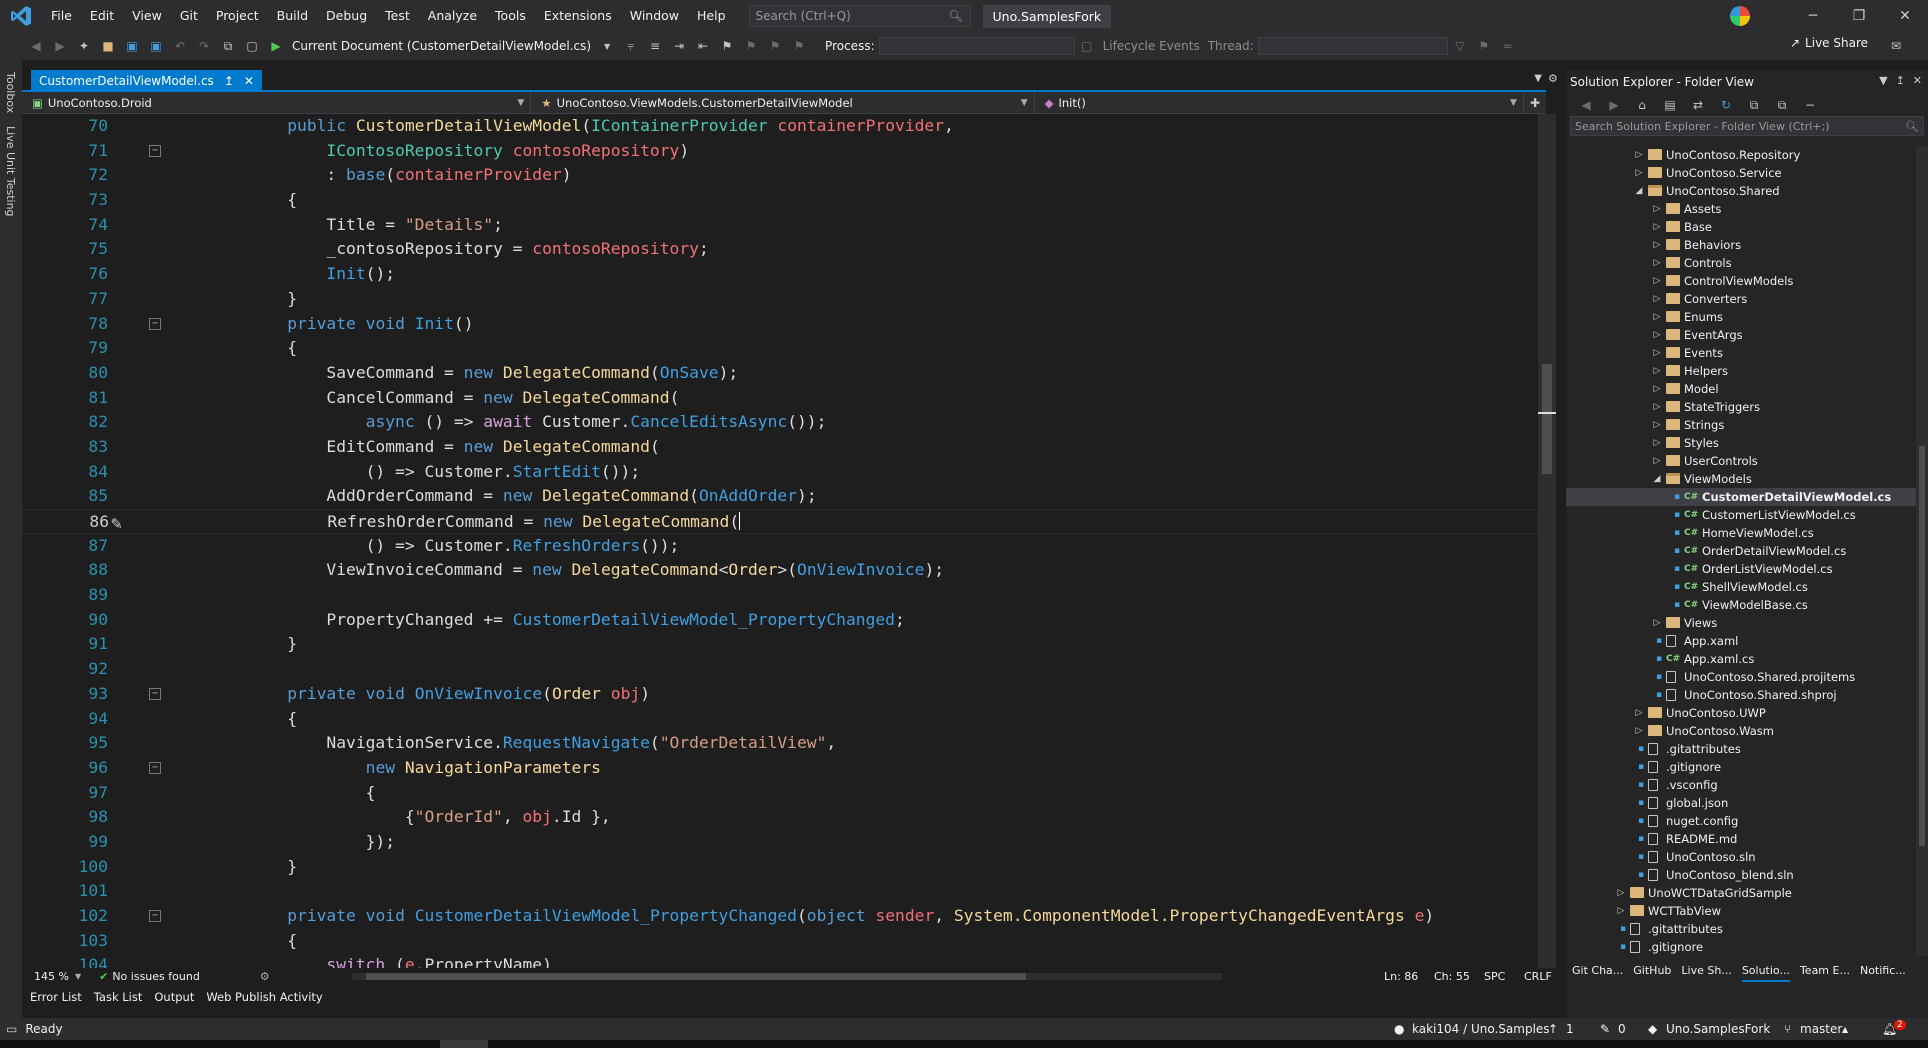  Describe the element at coordinates (859, 16) in the screenshot. I see `search-input: Search (Ctrl+Q) 🔍︎` at that location.